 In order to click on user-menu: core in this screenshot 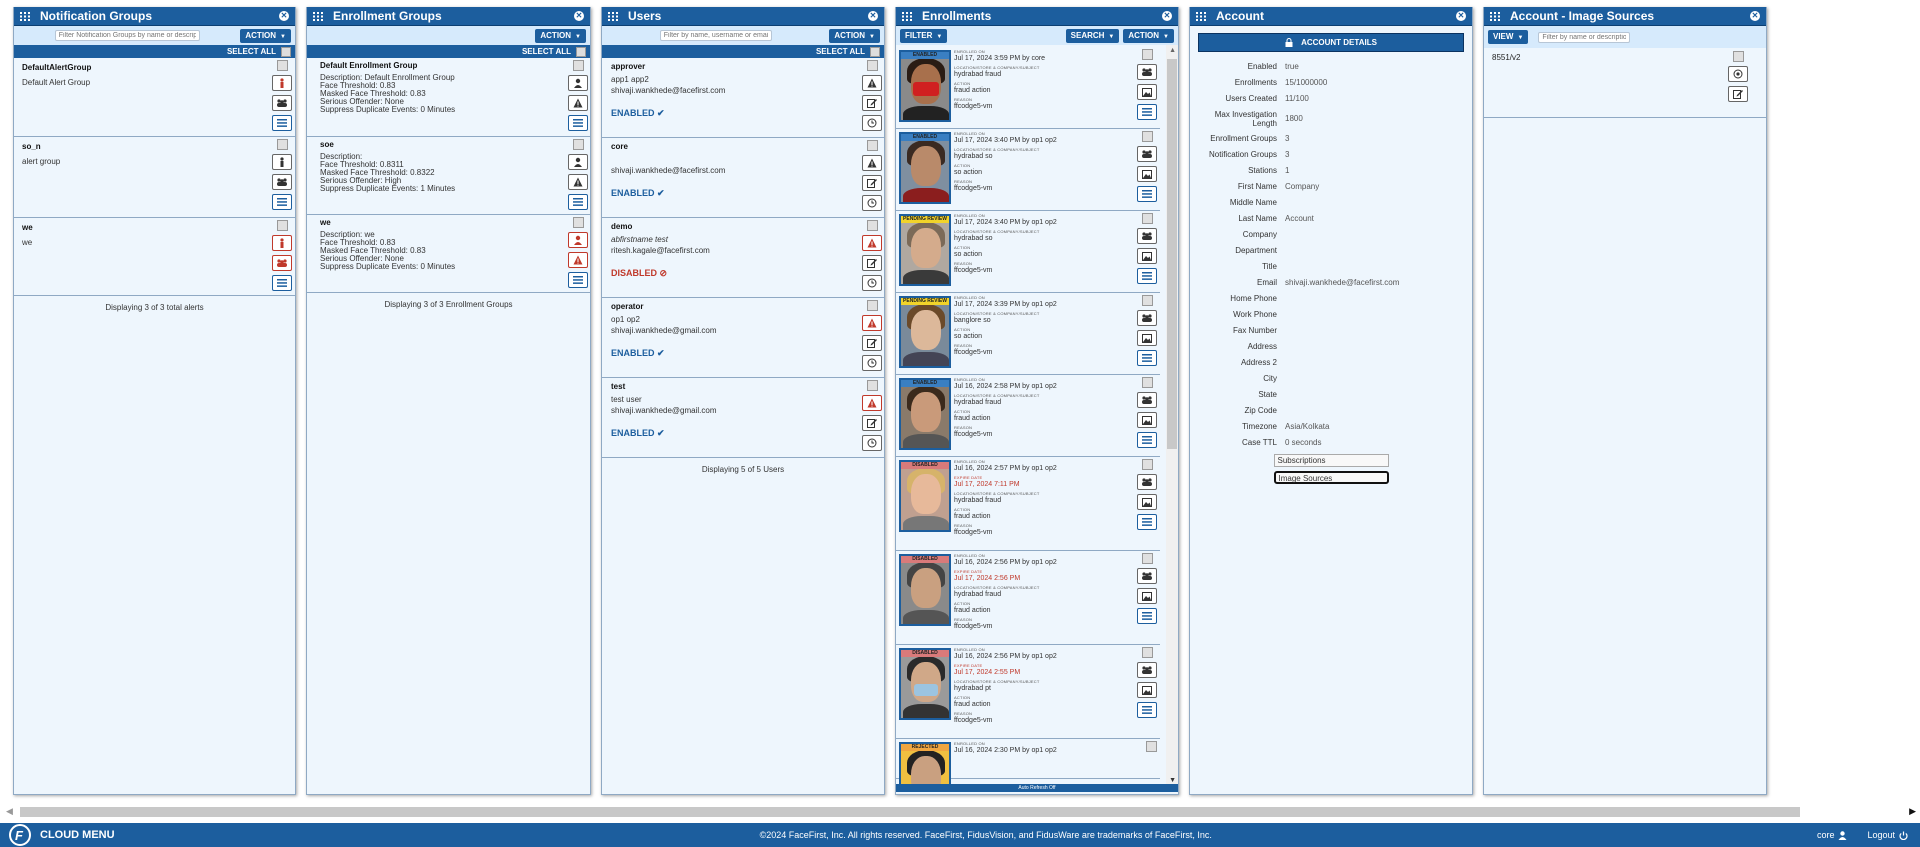, I will do `click(1832, 835)`.